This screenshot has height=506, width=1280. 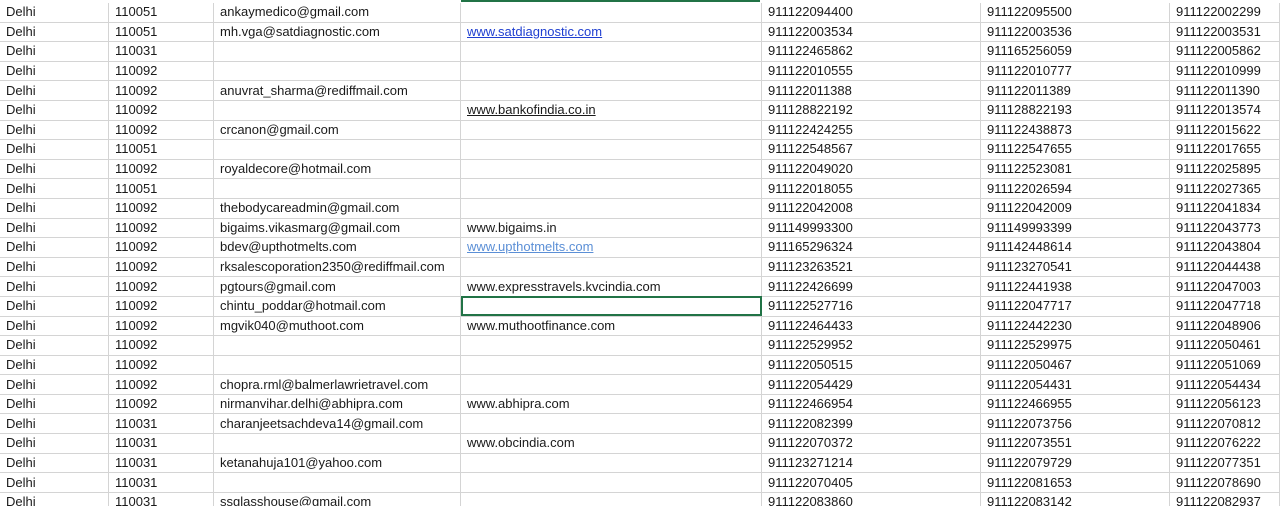 What do you see at coordinates (1075, 482) in the screenshot?
I see `cell-phone-2: 911122081653` at bounding box center [1075, 482].